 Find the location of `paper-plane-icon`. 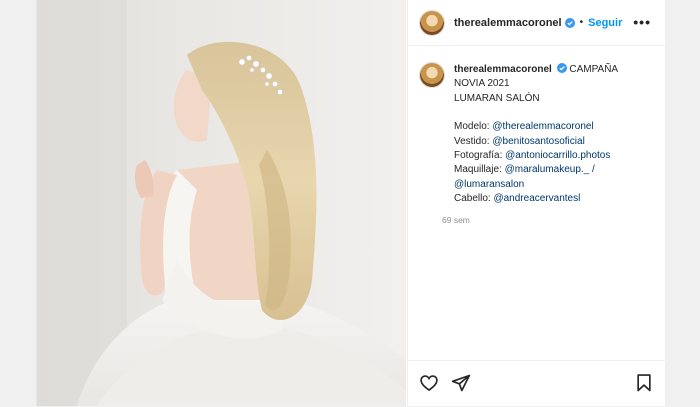

paper-plane-icon is located at coordinates (461, 383).